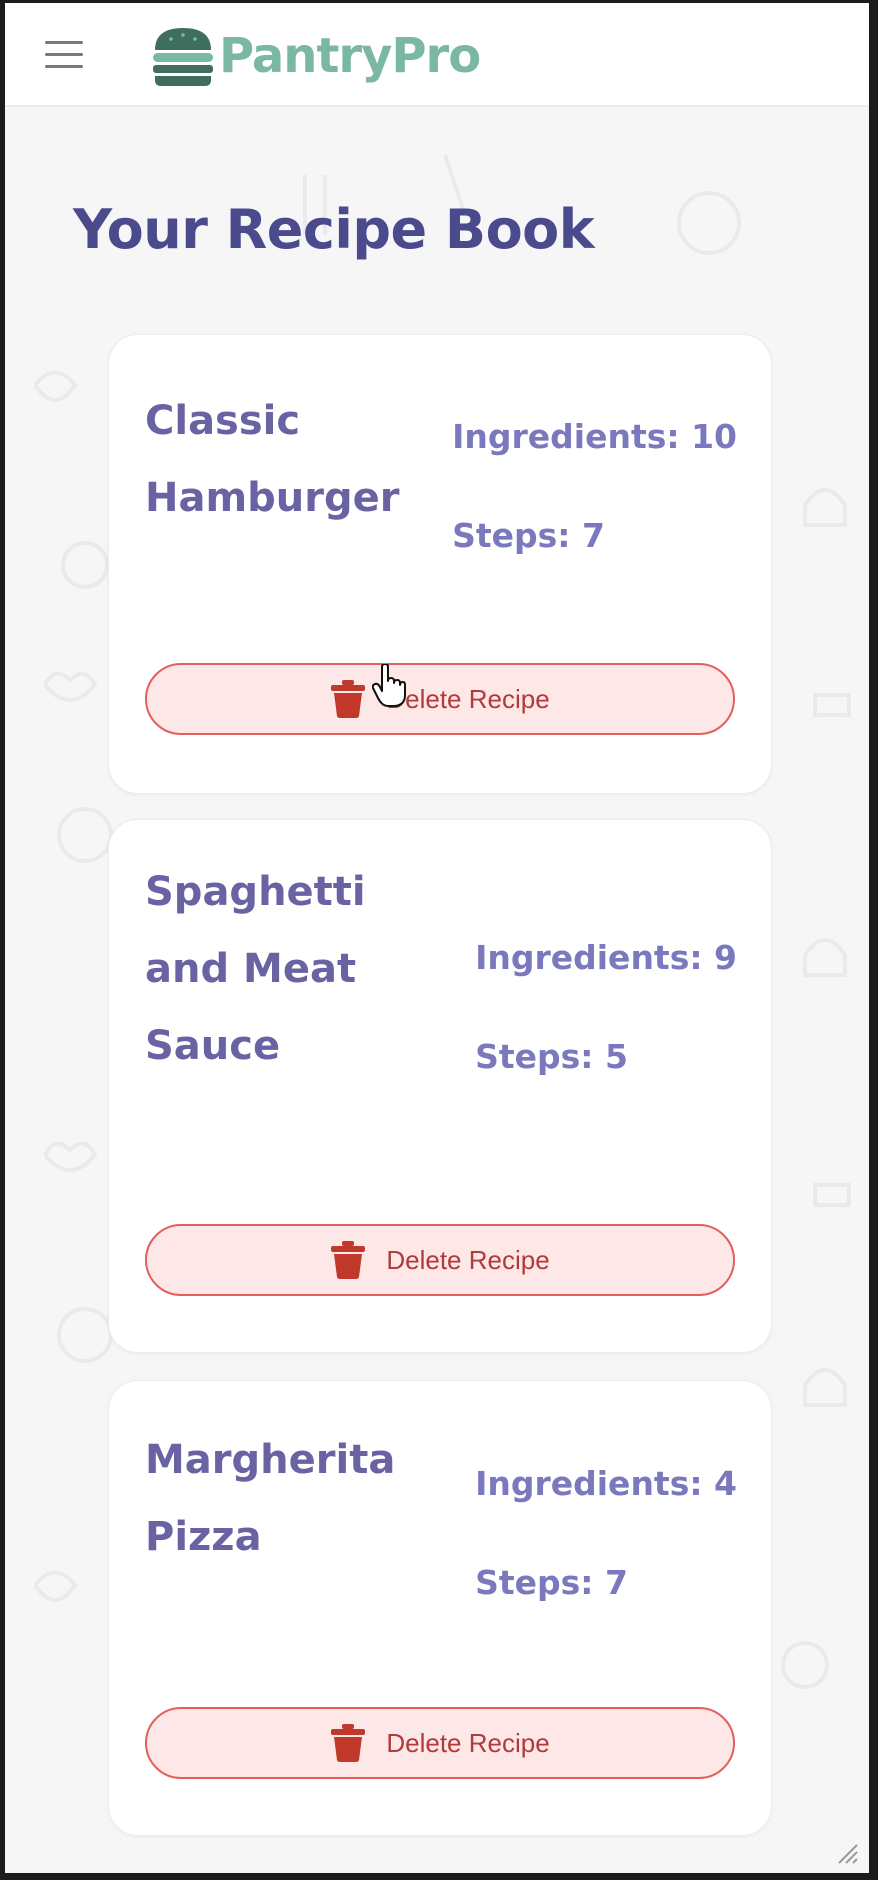 This screenshot has height=1880, width=878. Describe the element at coordinates (606, 1533) in the screenshot. I see `recipe-meta: Ingredients: 4 Steps: 7` at that location.